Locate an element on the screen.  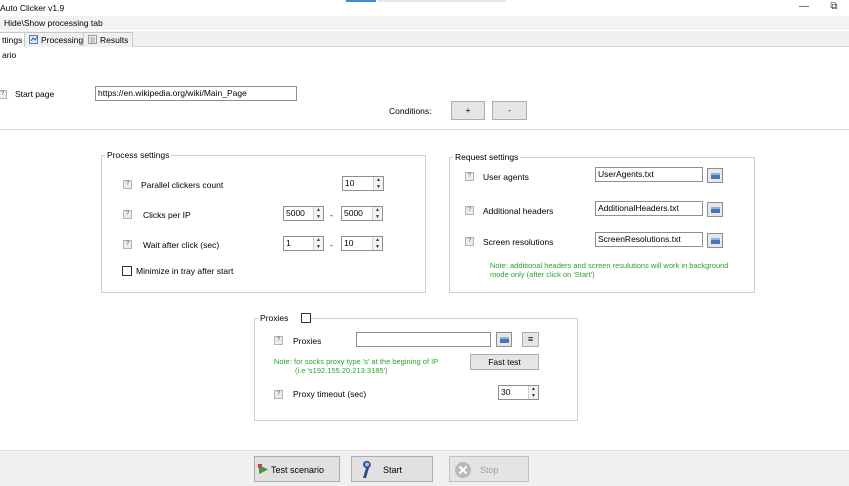
processing-icon is located at coordinates (33, 39).